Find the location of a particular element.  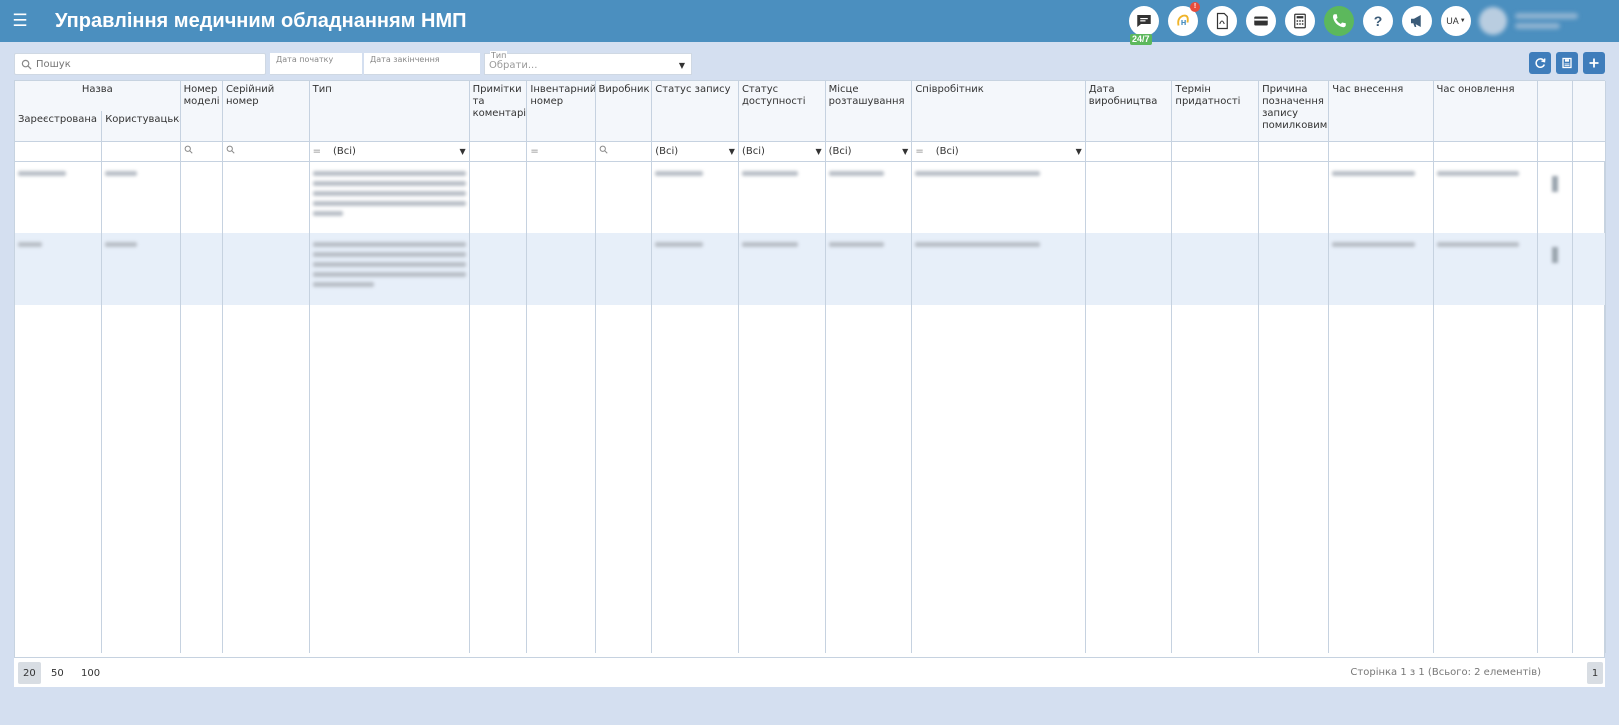

date-start-field: Дата початку is located at coordinates (316, 64).